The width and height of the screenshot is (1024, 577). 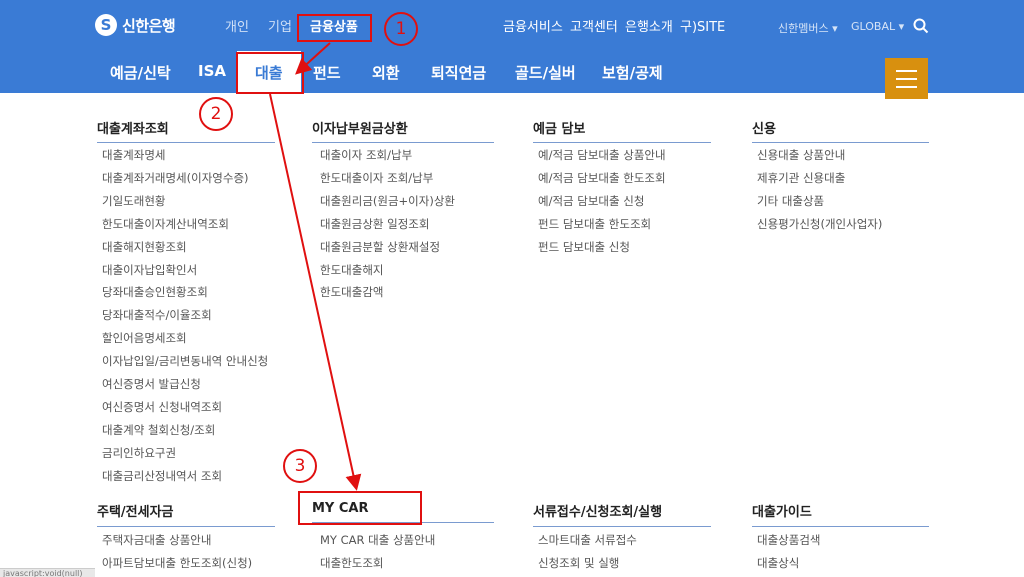 What do you see at coordinates (594, 25) in the screenshot?
I see `util-link-customer-center: 고객센터` at bounding box center [594, 25].